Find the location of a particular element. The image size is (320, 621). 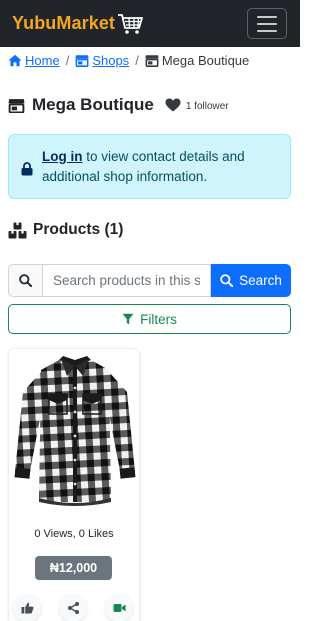

brand-logo: YubuMarket is located at coordinates (77, 24).